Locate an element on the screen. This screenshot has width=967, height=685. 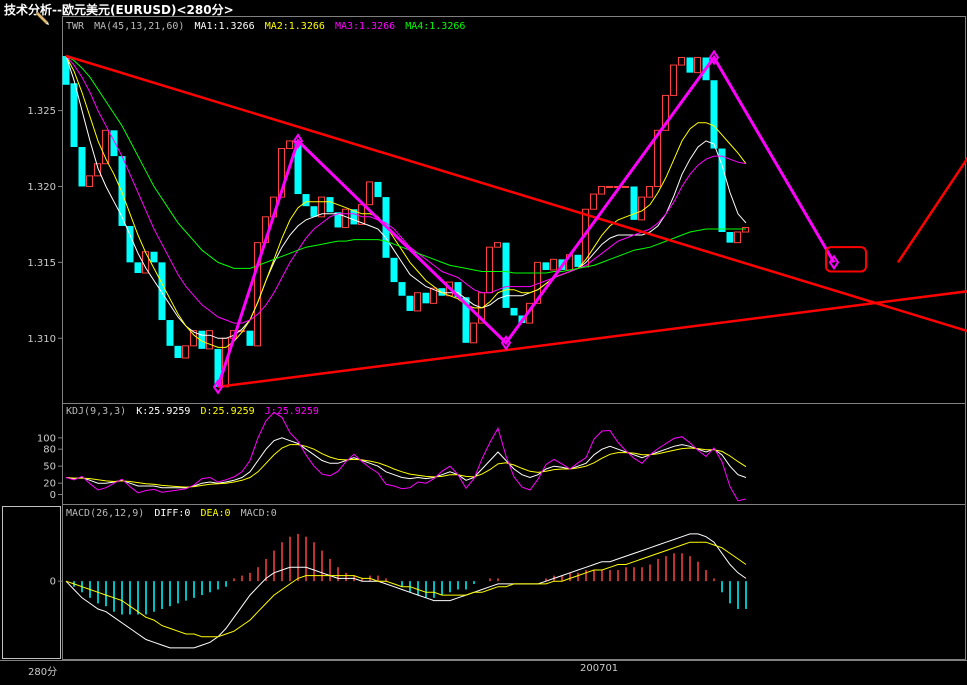
legend-ma1: MA1:1.3266 is located at coordinates (224, 26).